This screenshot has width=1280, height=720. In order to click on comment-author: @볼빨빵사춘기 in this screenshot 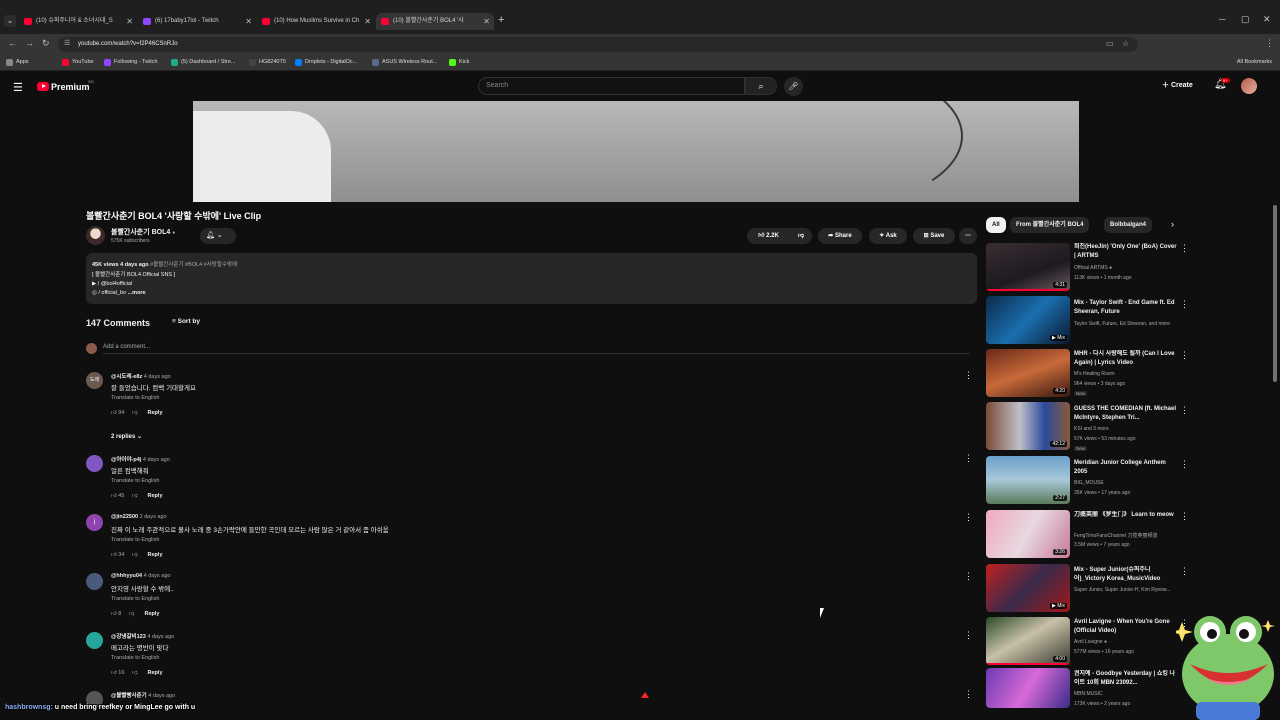, I will do `click(129, 696)`.